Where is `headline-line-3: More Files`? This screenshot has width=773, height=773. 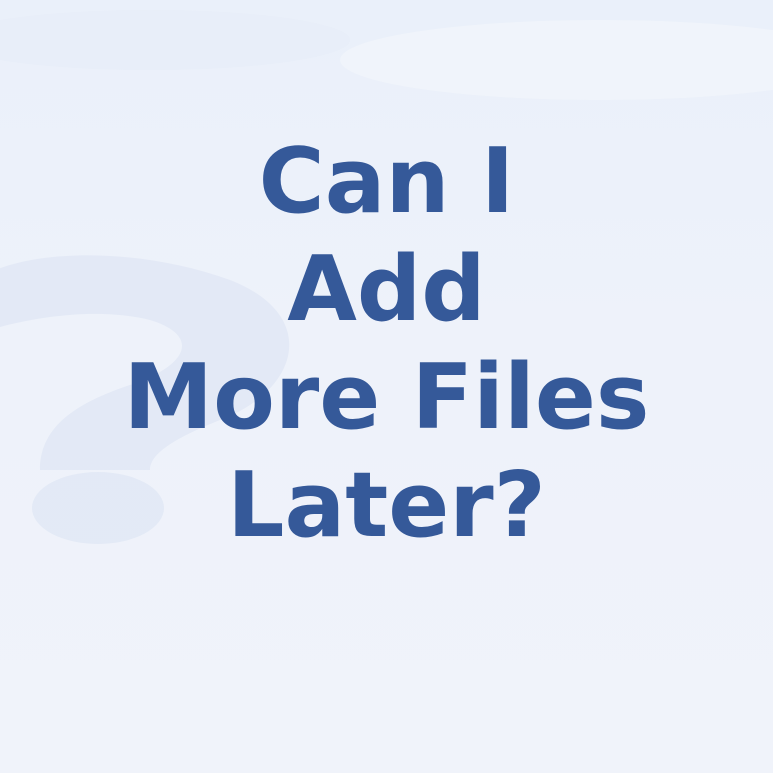 headline-line-3: More Files is located at coordinates (386, 397).